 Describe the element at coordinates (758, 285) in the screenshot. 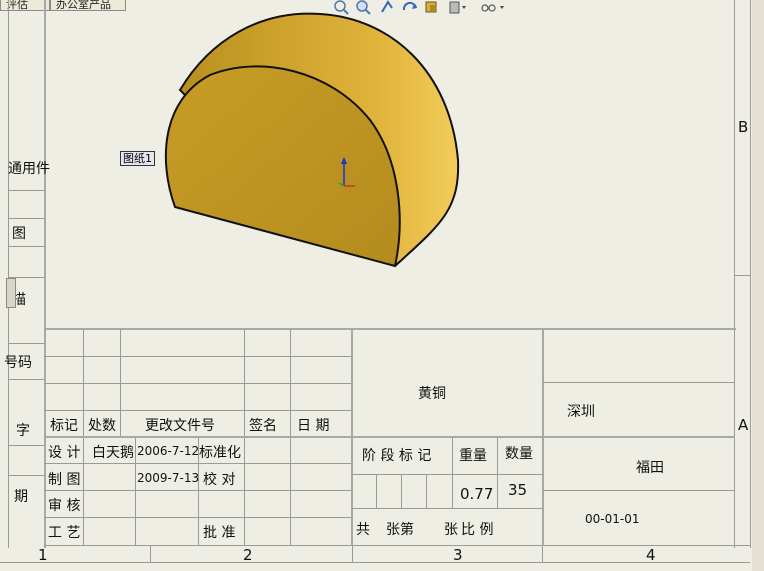

I see `vertical-scrollbar` at that location.